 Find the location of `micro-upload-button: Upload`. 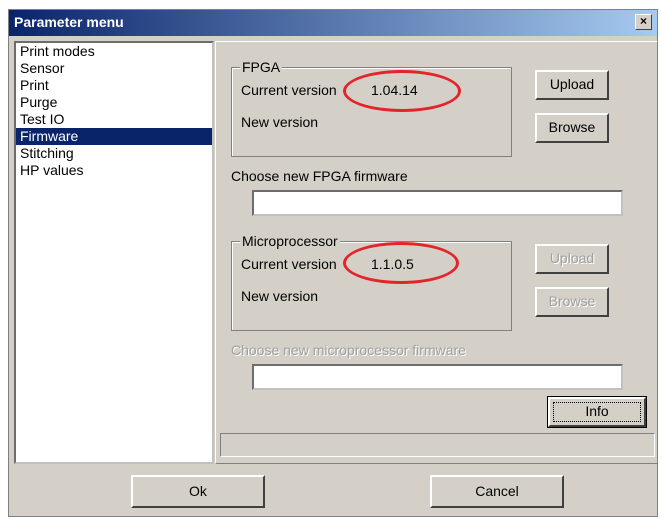

micro-upload-button: Upload is located at coordinates (572, 259).